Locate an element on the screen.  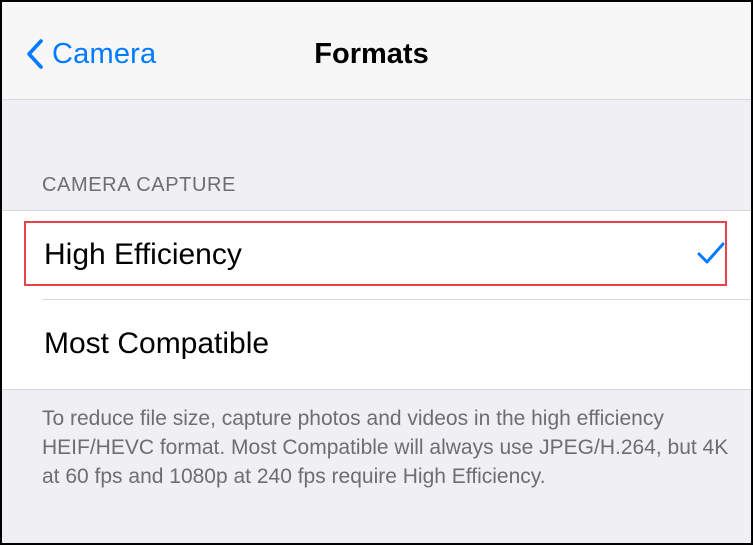
option-label: High Efficiency is located at coordinates (143, 254).